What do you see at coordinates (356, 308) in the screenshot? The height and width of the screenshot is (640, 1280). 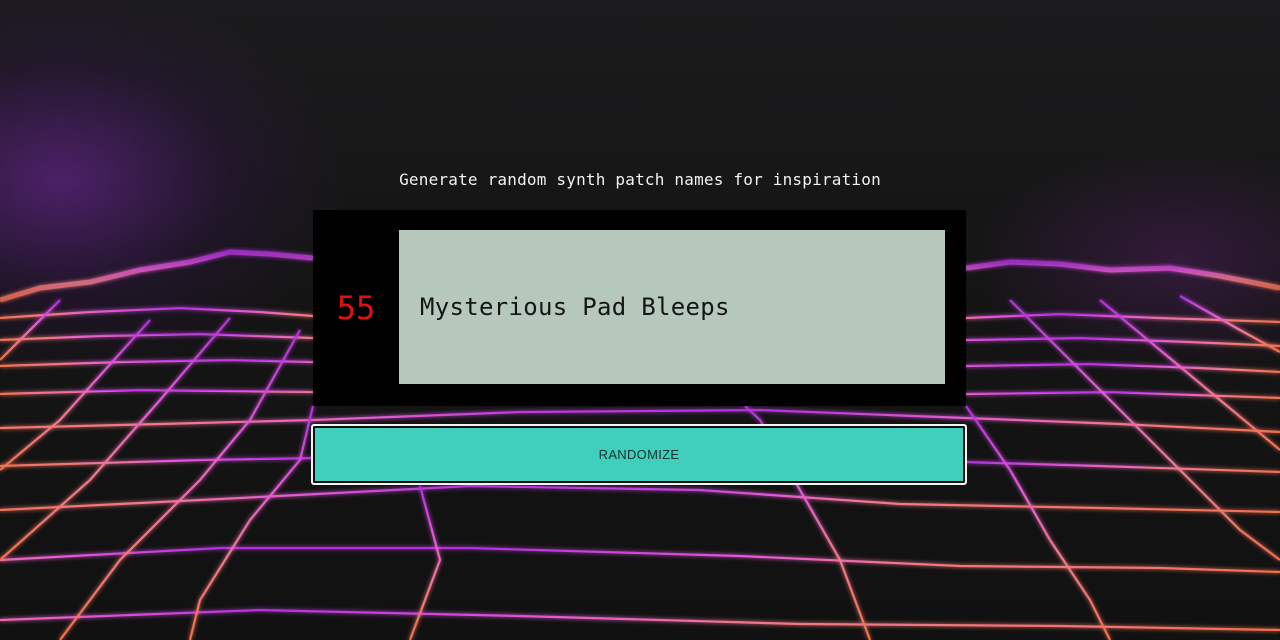 I see `patch-counter: 55` at bounding box center [356, 308].